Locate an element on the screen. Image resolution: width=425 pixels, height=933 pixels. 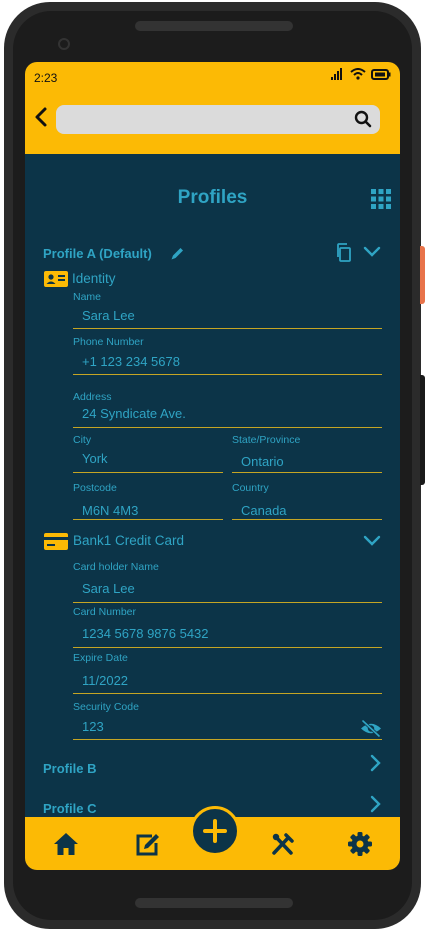
phone-underline is located at coordinates (227, 374).